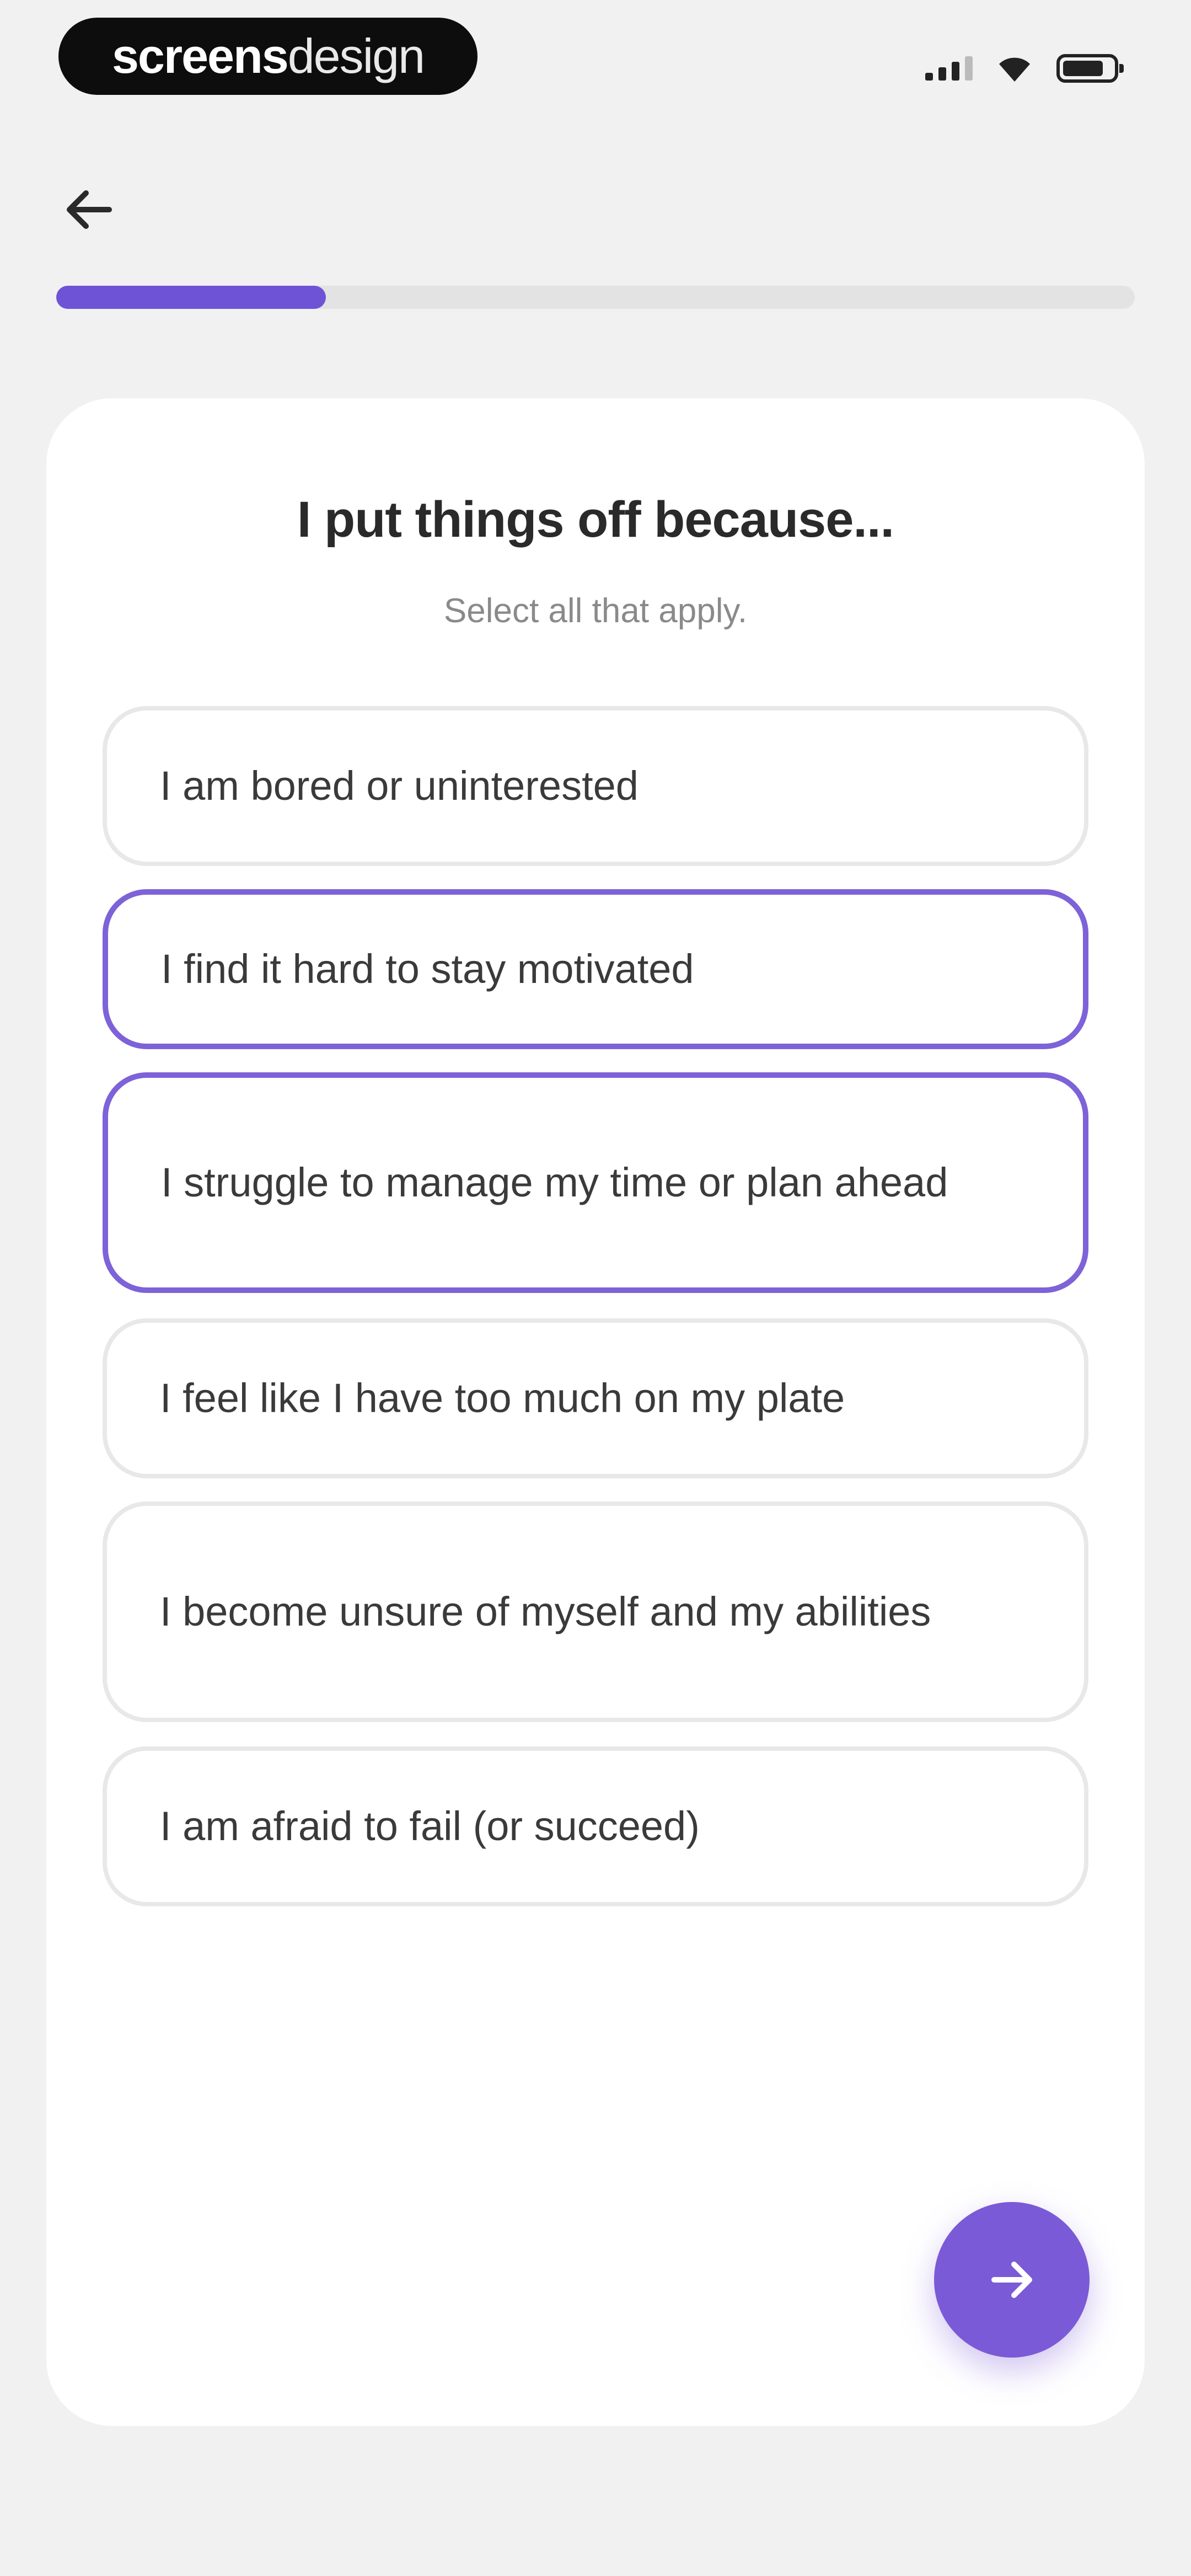 This screenshot has width=1191, height=2576. Describe the element at coordinates (1015, 69) in the screenshot. I see `wifi-icon` at that location.